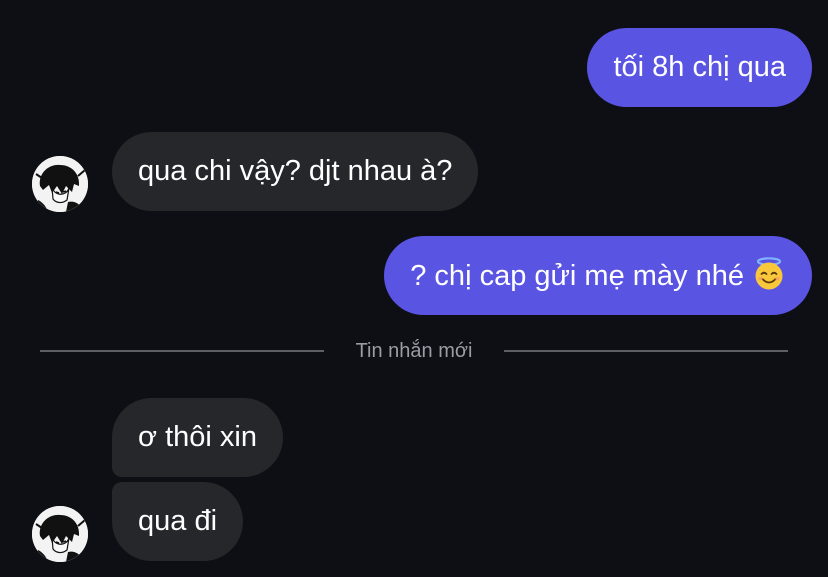 This screenshot has width=828, height=577. I want to click on divider-line, so click(646, 351).